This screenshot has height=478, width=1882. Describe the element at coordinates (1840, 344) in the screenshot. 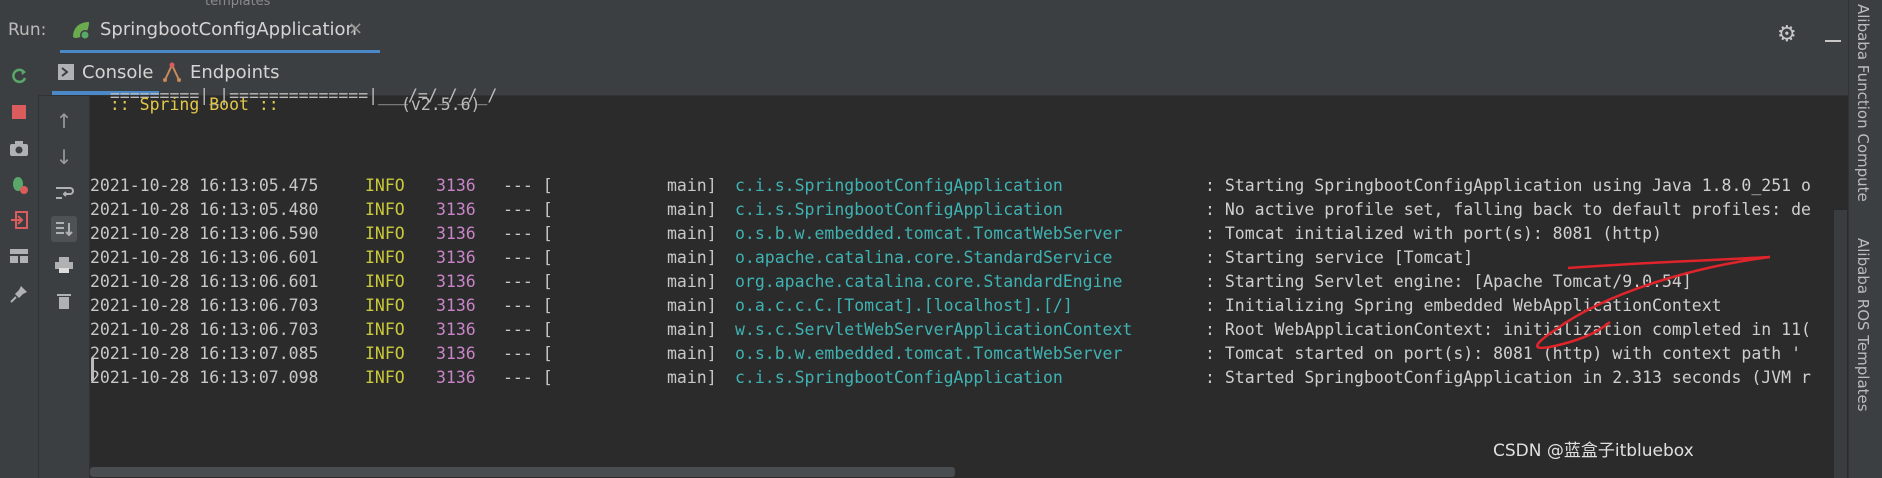

I see `vertical-scrollbar` at that location.